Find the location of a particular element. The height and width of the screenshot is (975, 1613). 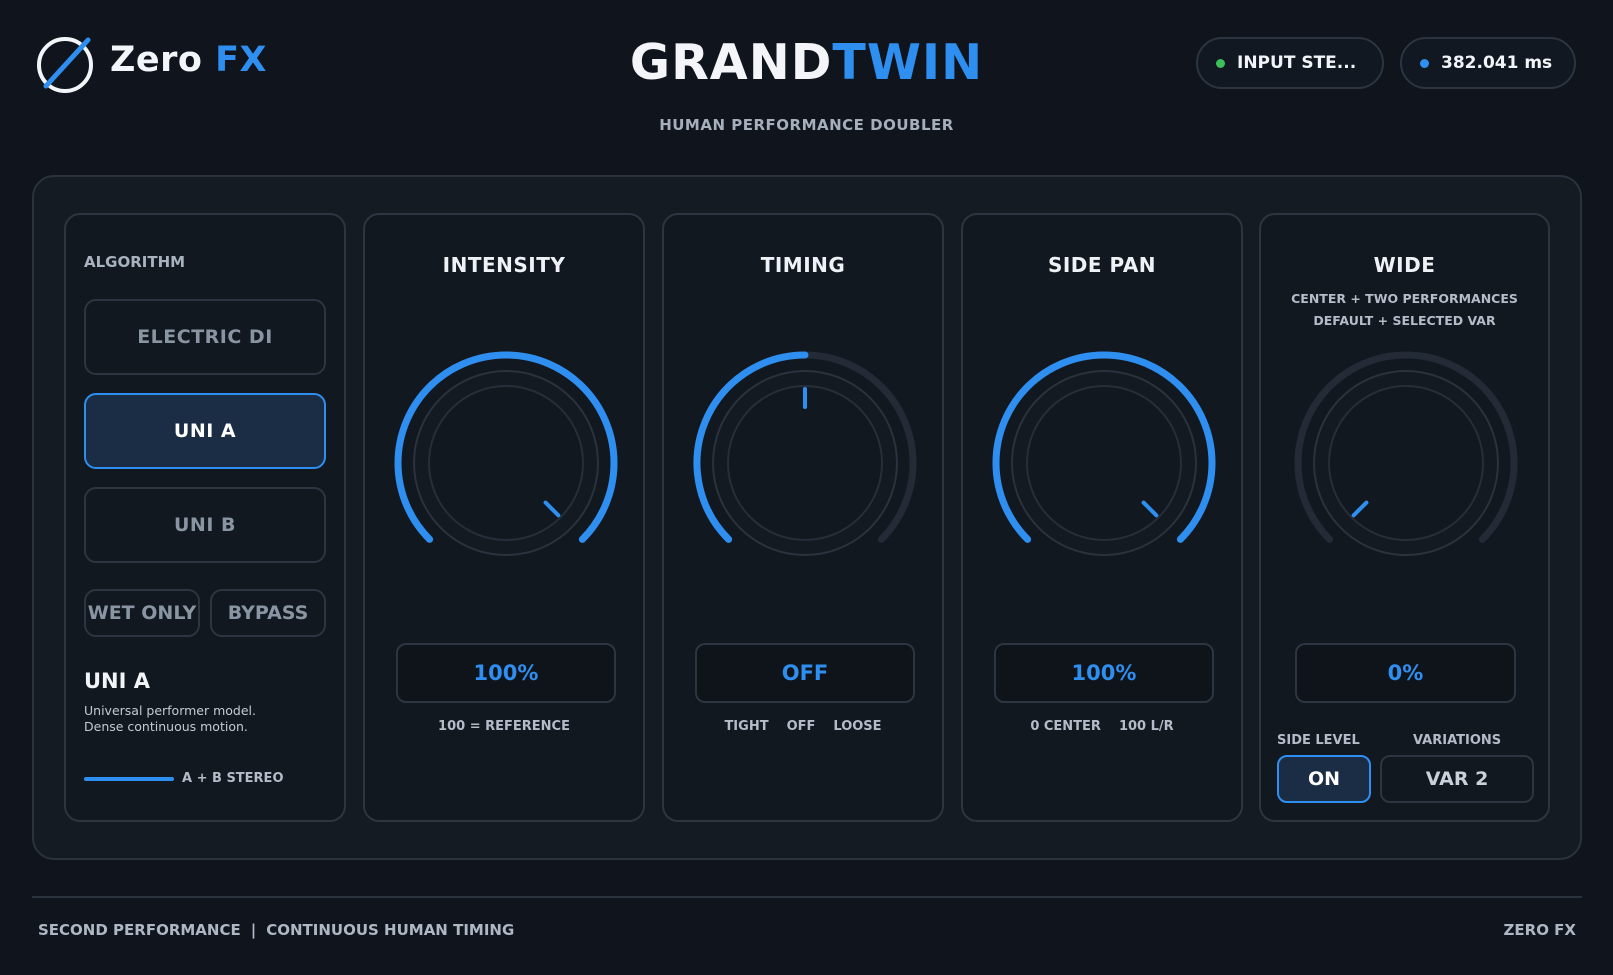

variations-select: VAR 2 is located at coordinates (1457, 779).